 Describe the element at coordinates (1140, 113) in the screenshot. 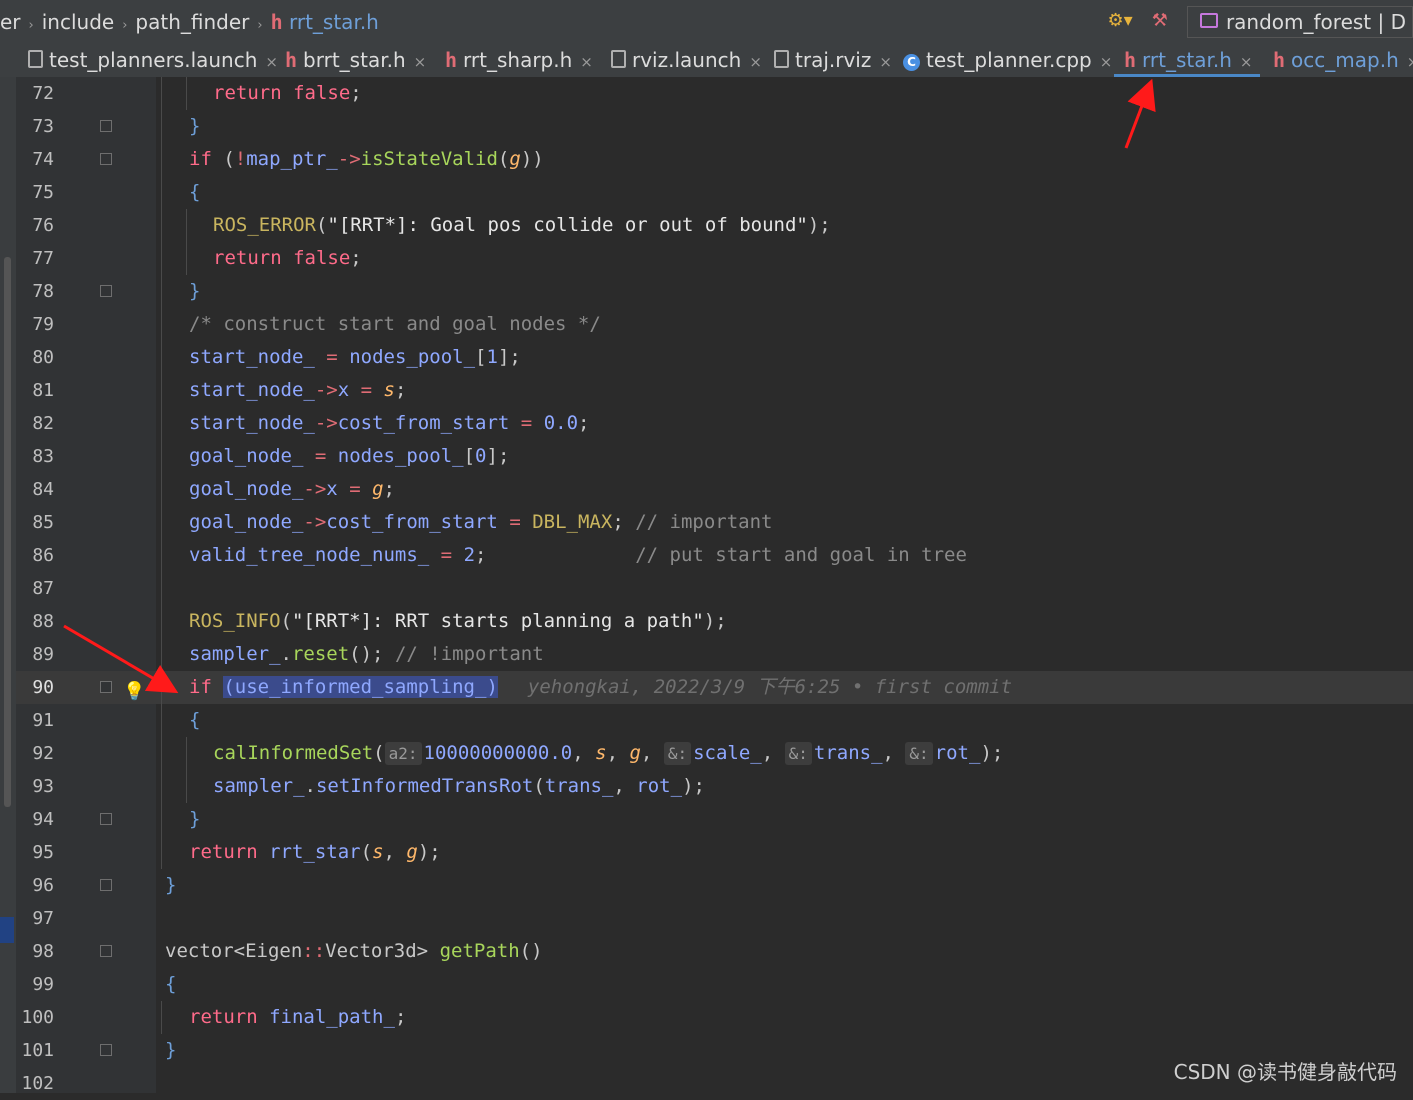

I see `arrow-to-tab-annotation` at that location.